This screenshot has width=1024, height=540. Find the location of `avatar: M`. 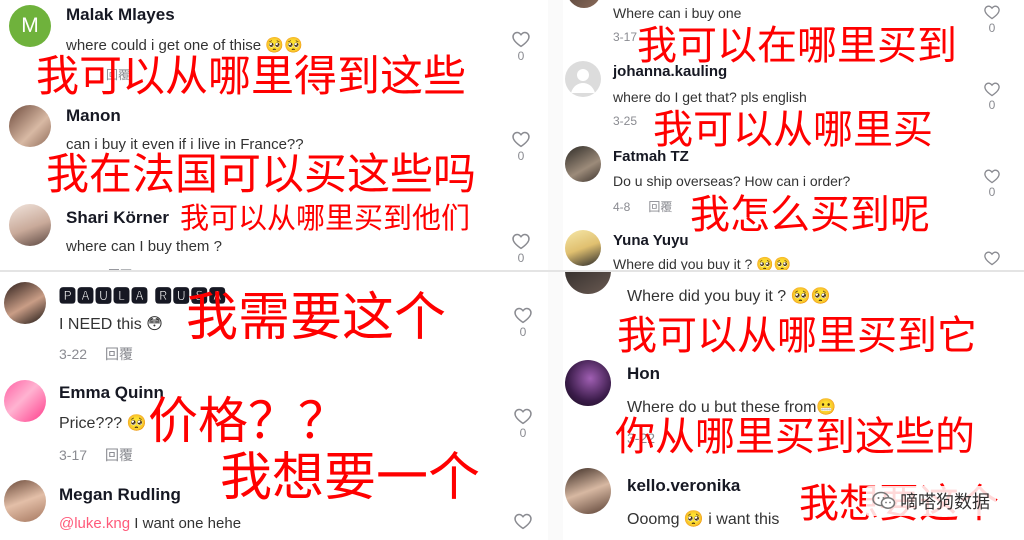

avatar: M is located at coordinates (30, 26).